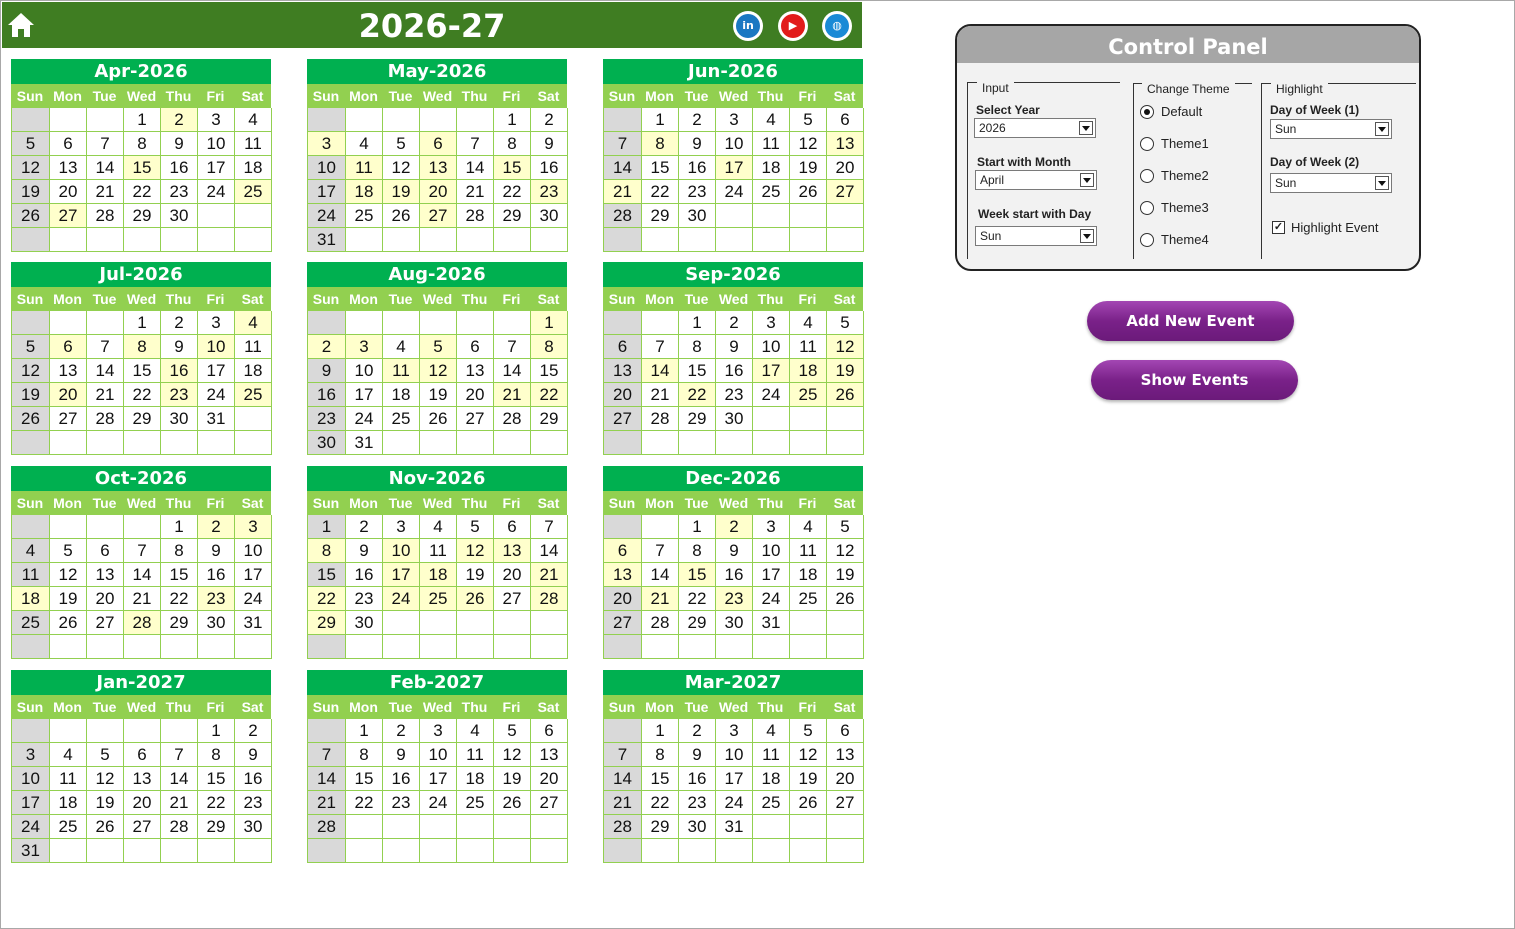  Describe the element at coordinates (327, 575) in the screenshot. I see `day-cell: 15` at that location.